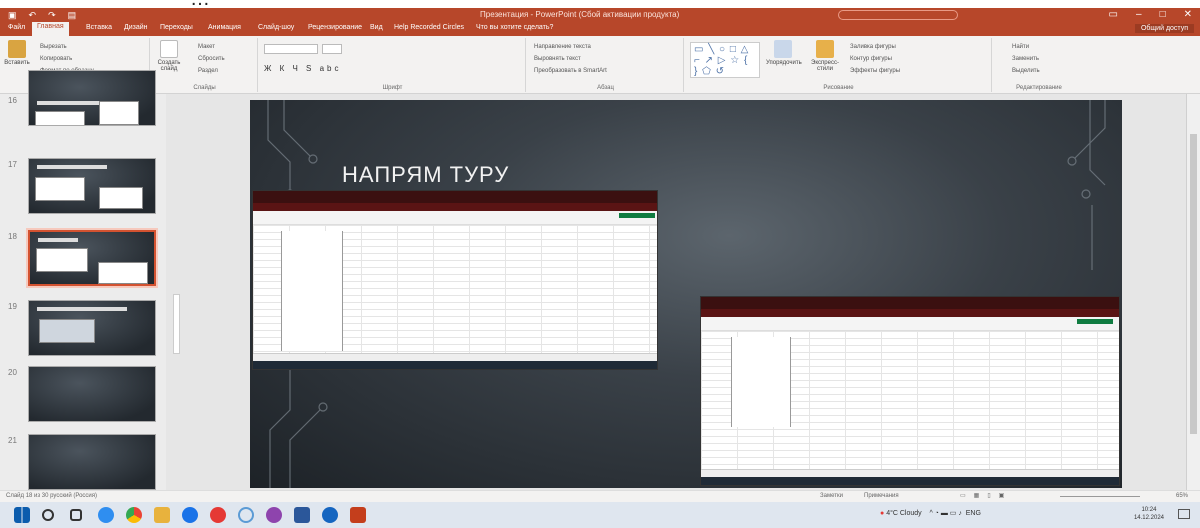 This screenshot has height=528, width=1200. I want to click on quick-styles-button: Экспресс-стили, so click(825, 56).